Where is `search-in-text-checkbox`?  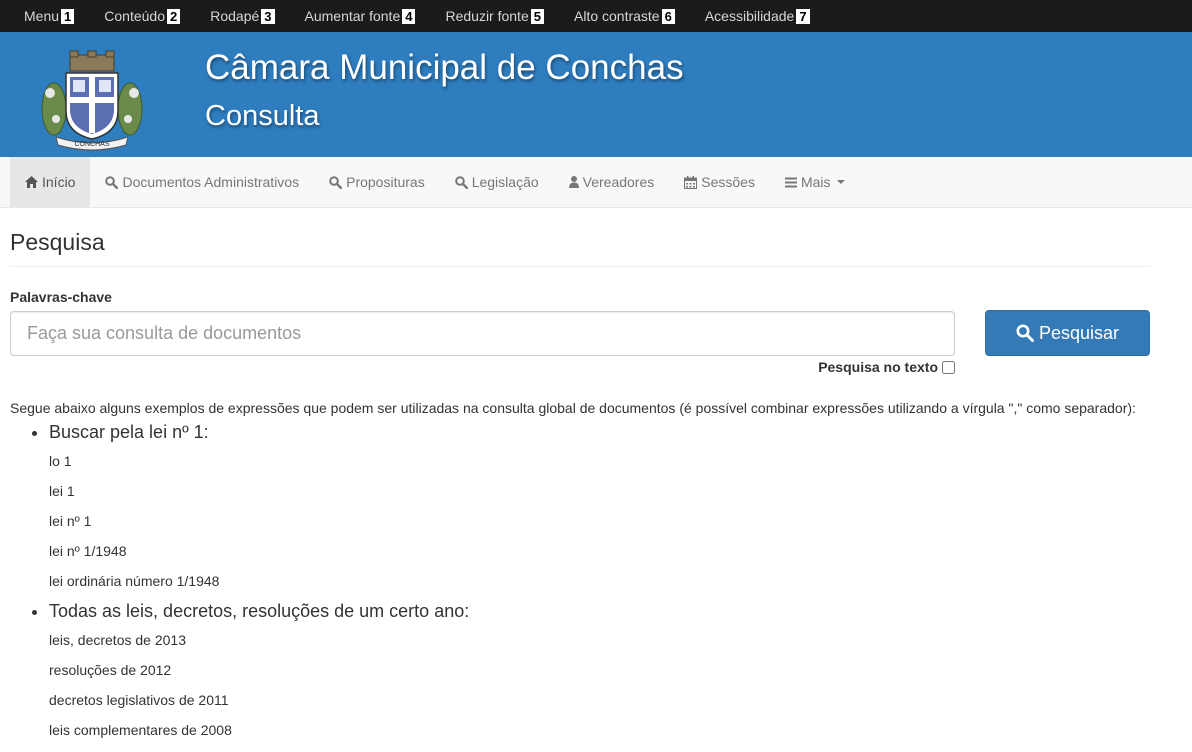
search-in-text-checkbox is located at coordinates (948, 367).